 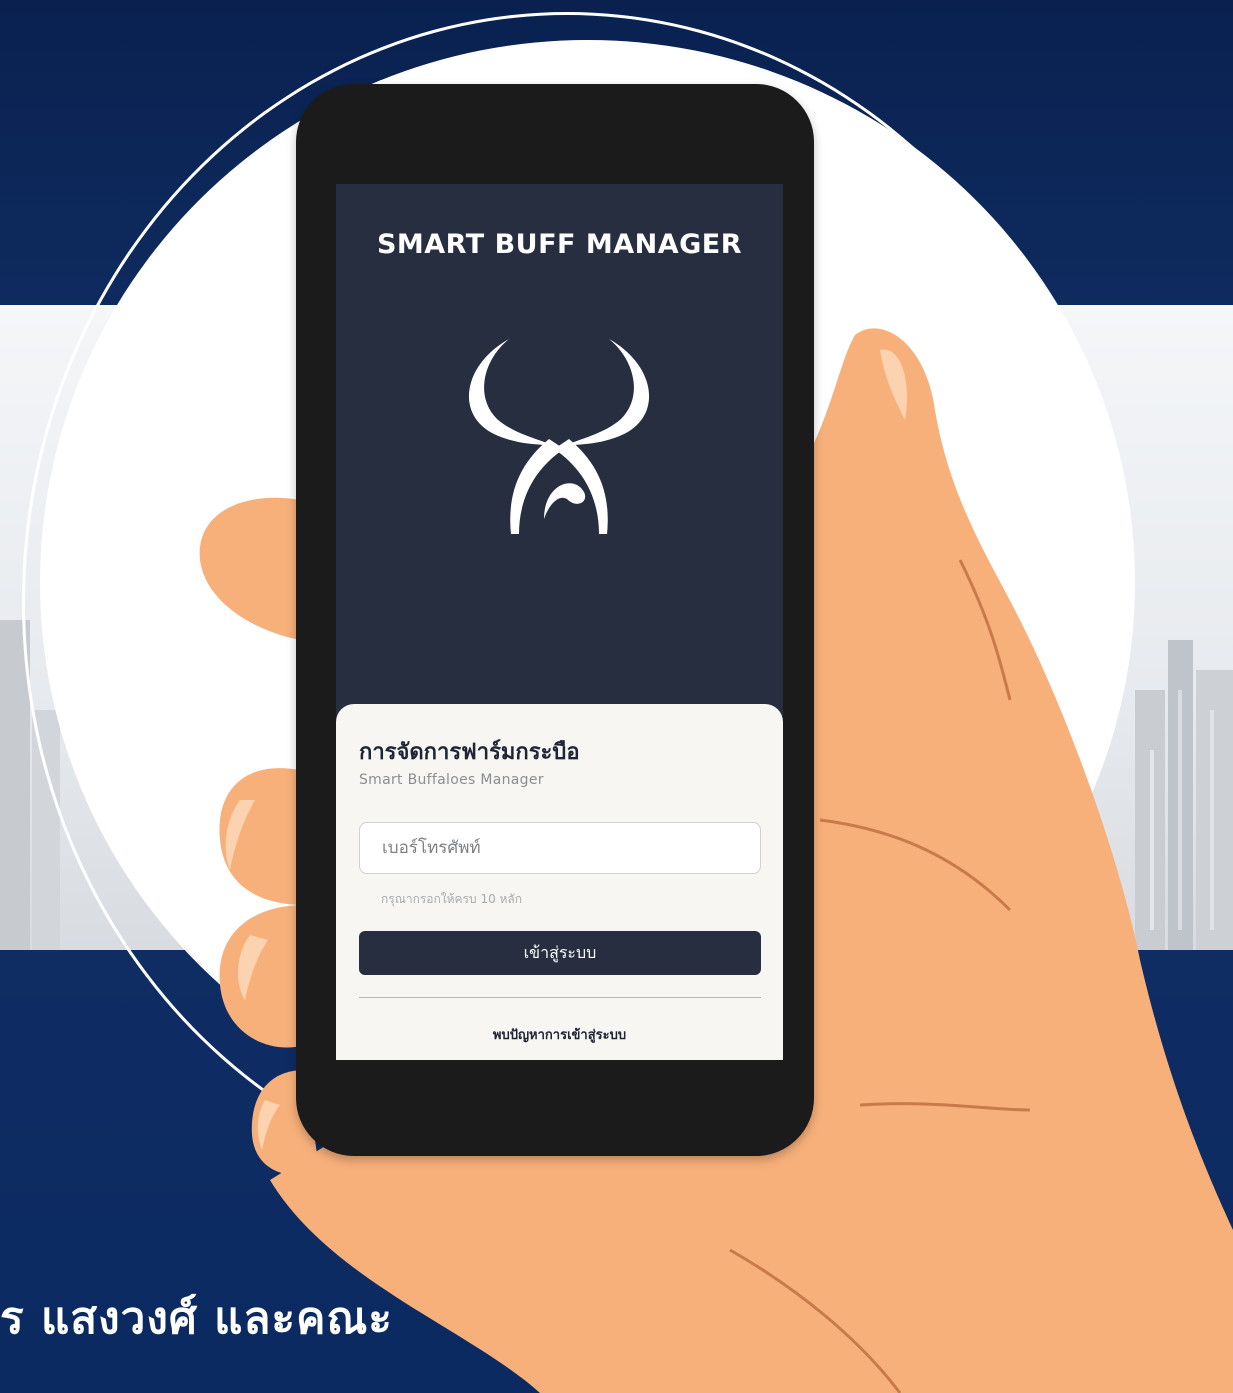 What do you see at coordinates (451, 780) in the screenshot?
I see `card-subtitle: Smart Buffaloes Manager` at bounding box center [451, 780].